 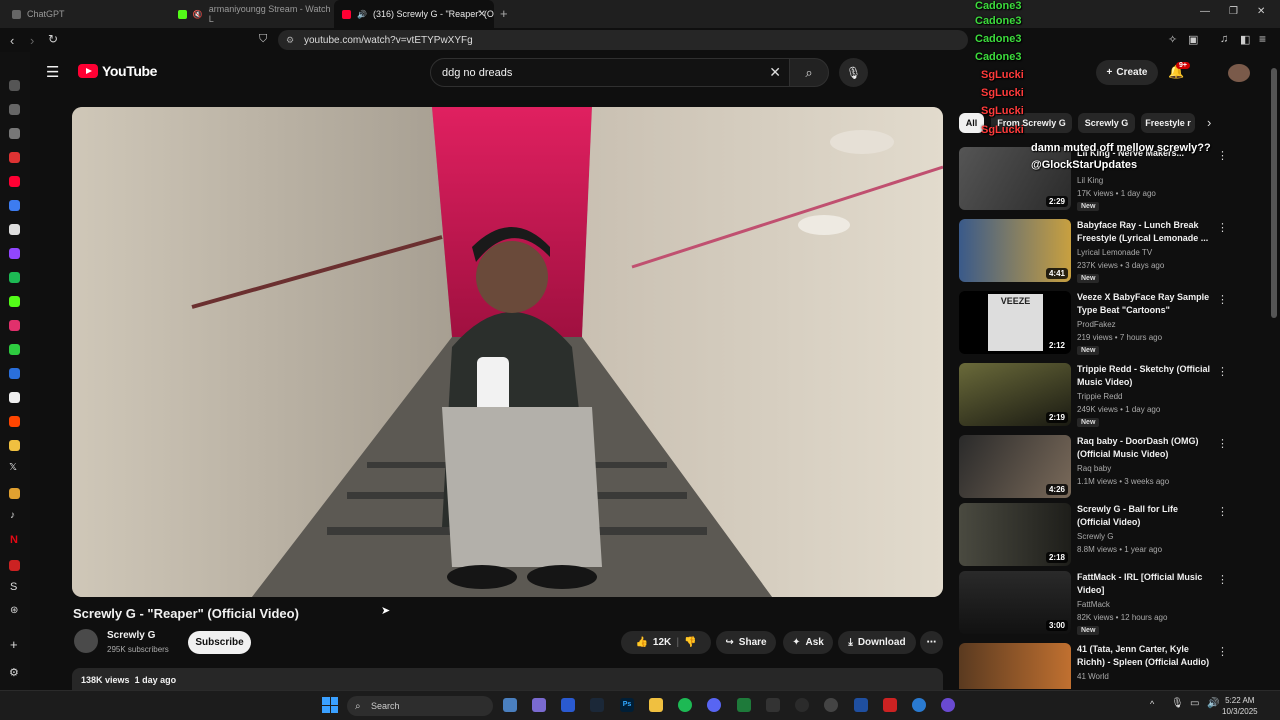 What do you see at coordinates (14, 325) in the screenshot?
I see `instagram-icon` at bounding box center [14, 325].